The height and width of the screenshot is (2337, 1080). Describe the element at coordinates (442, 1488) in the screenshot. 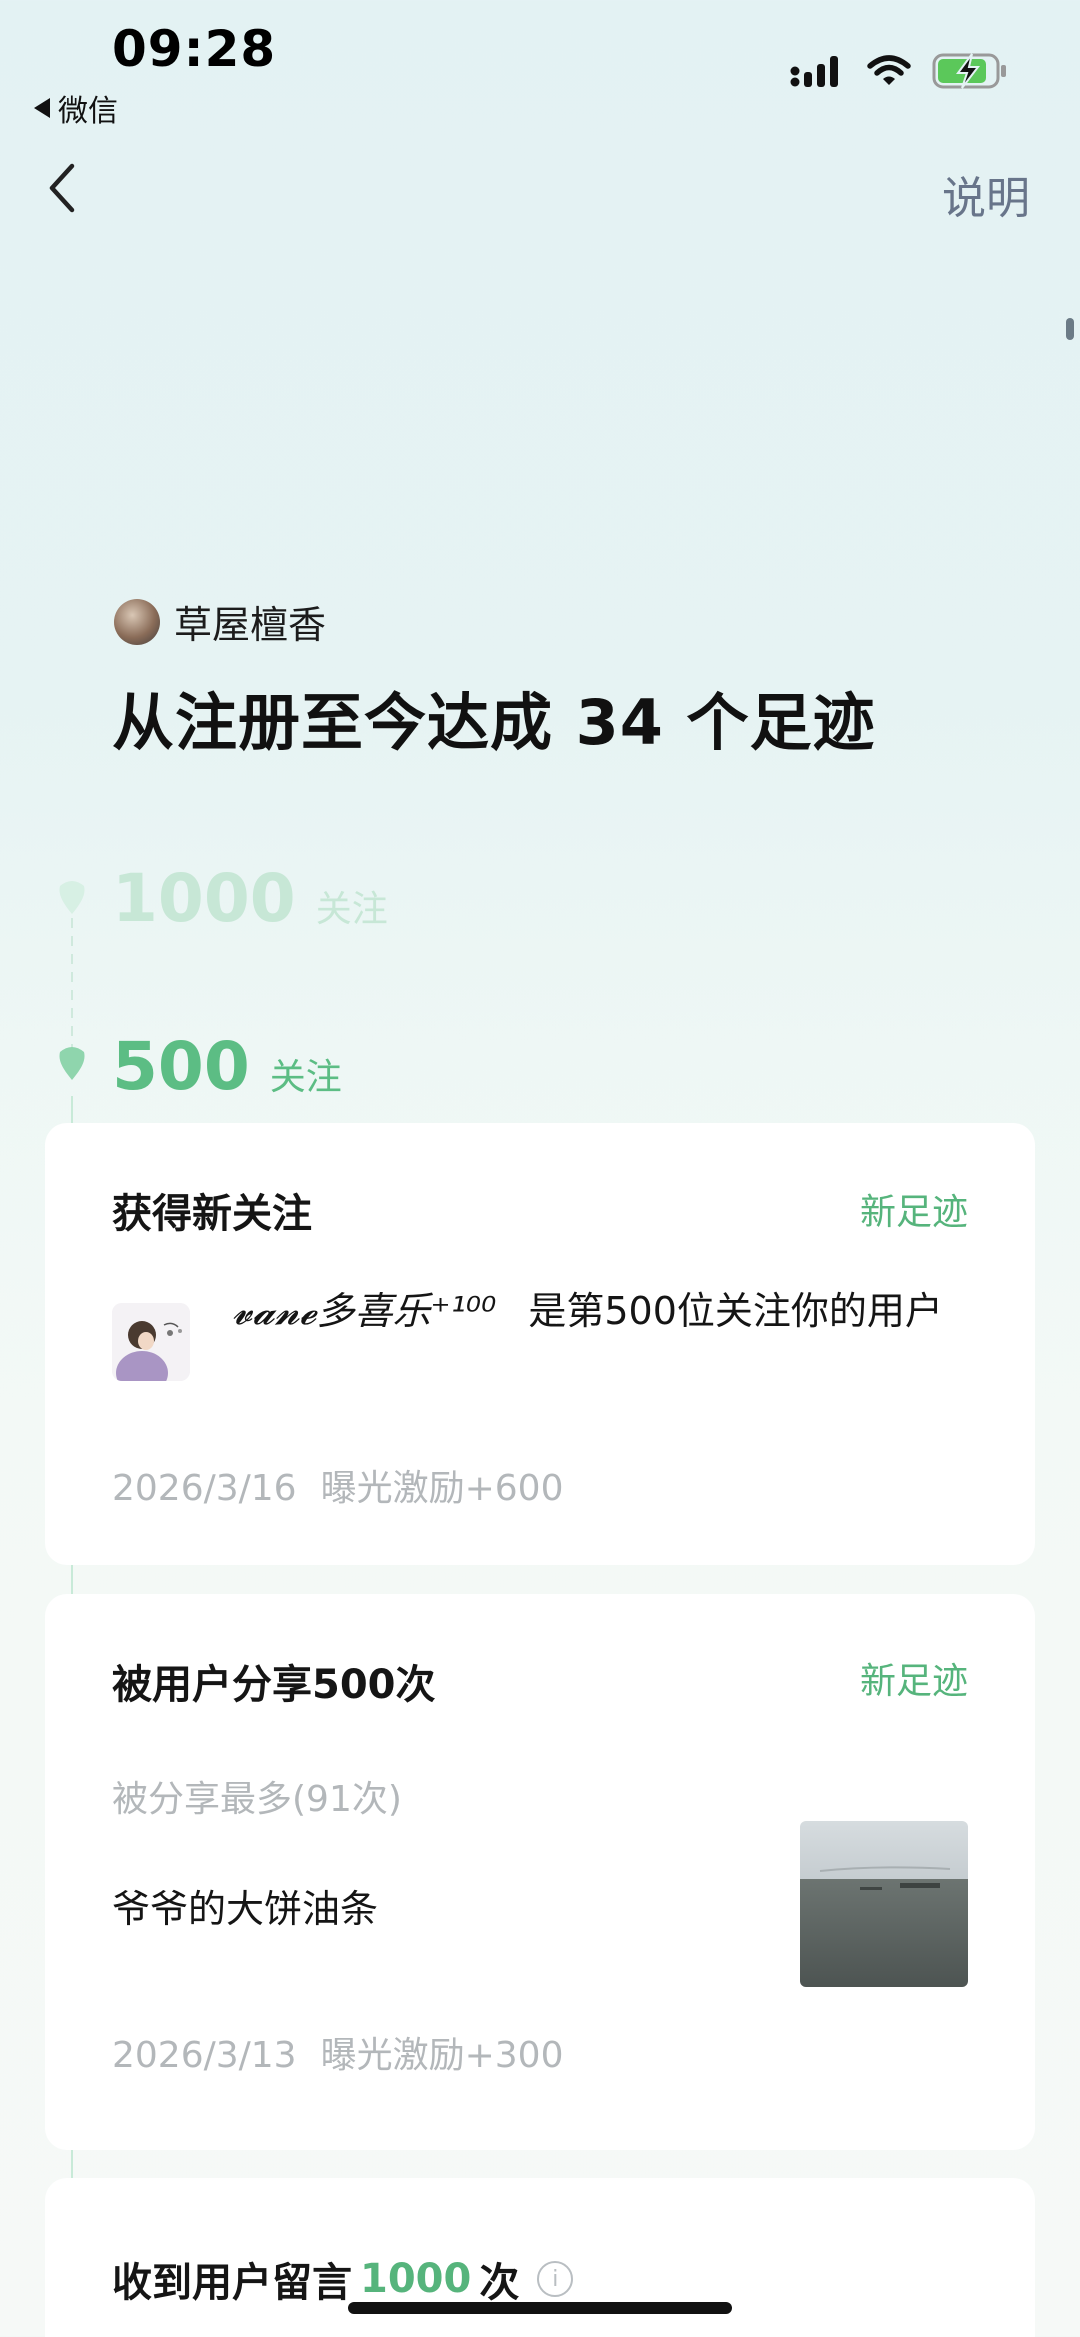

I see `card-reward: 曝光激励+600` at that location.